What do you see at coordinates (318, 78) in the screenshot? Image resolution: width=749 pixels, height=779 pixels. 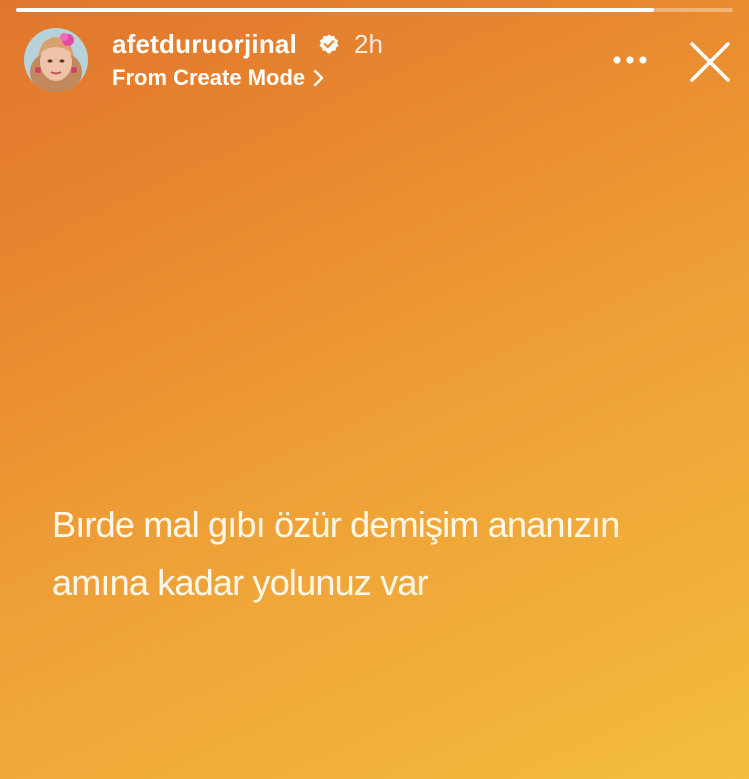 I see `chevron-right-icon` at bounding box center [318, 78].